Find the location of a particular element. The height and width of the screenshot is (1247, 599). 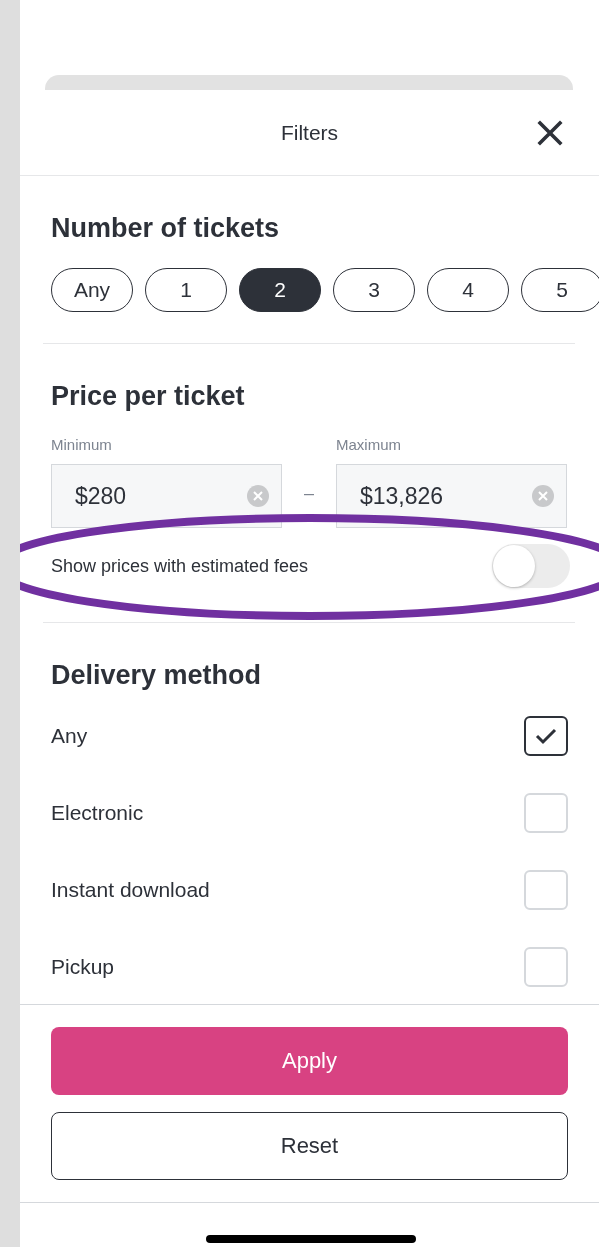

section-heading: Price per ticket is located at coordinates (148, 396).